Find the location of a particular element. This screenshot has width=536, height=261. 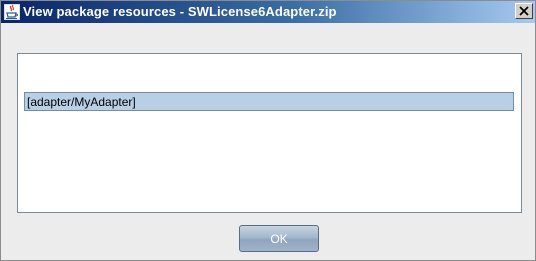

close-button is located at coordinates (524, 11).